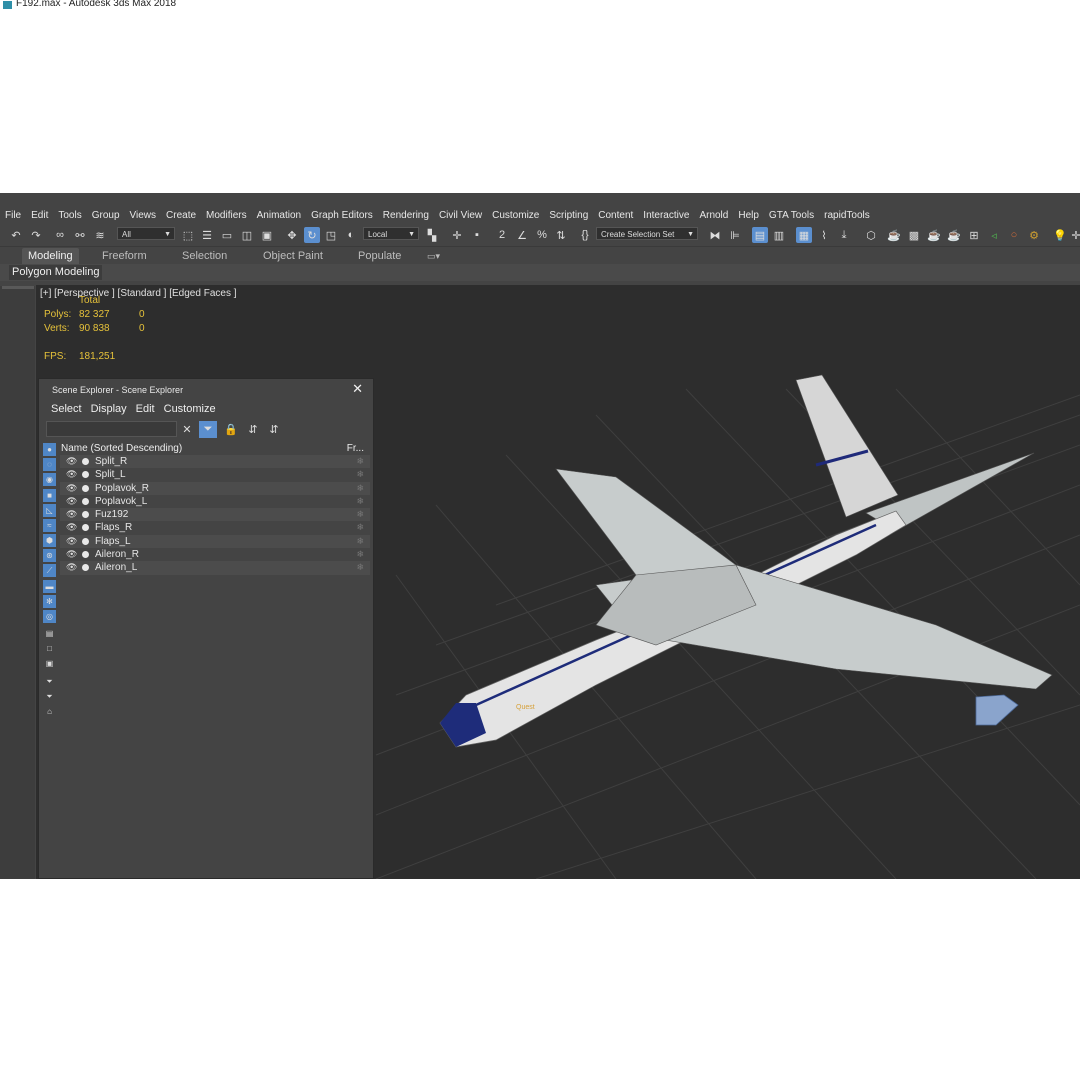  Describe the element at coordinates (117, 390) in the screenshot. I see `scene-explorer-title: Scene Explorer - Scene Explorer` at that location.